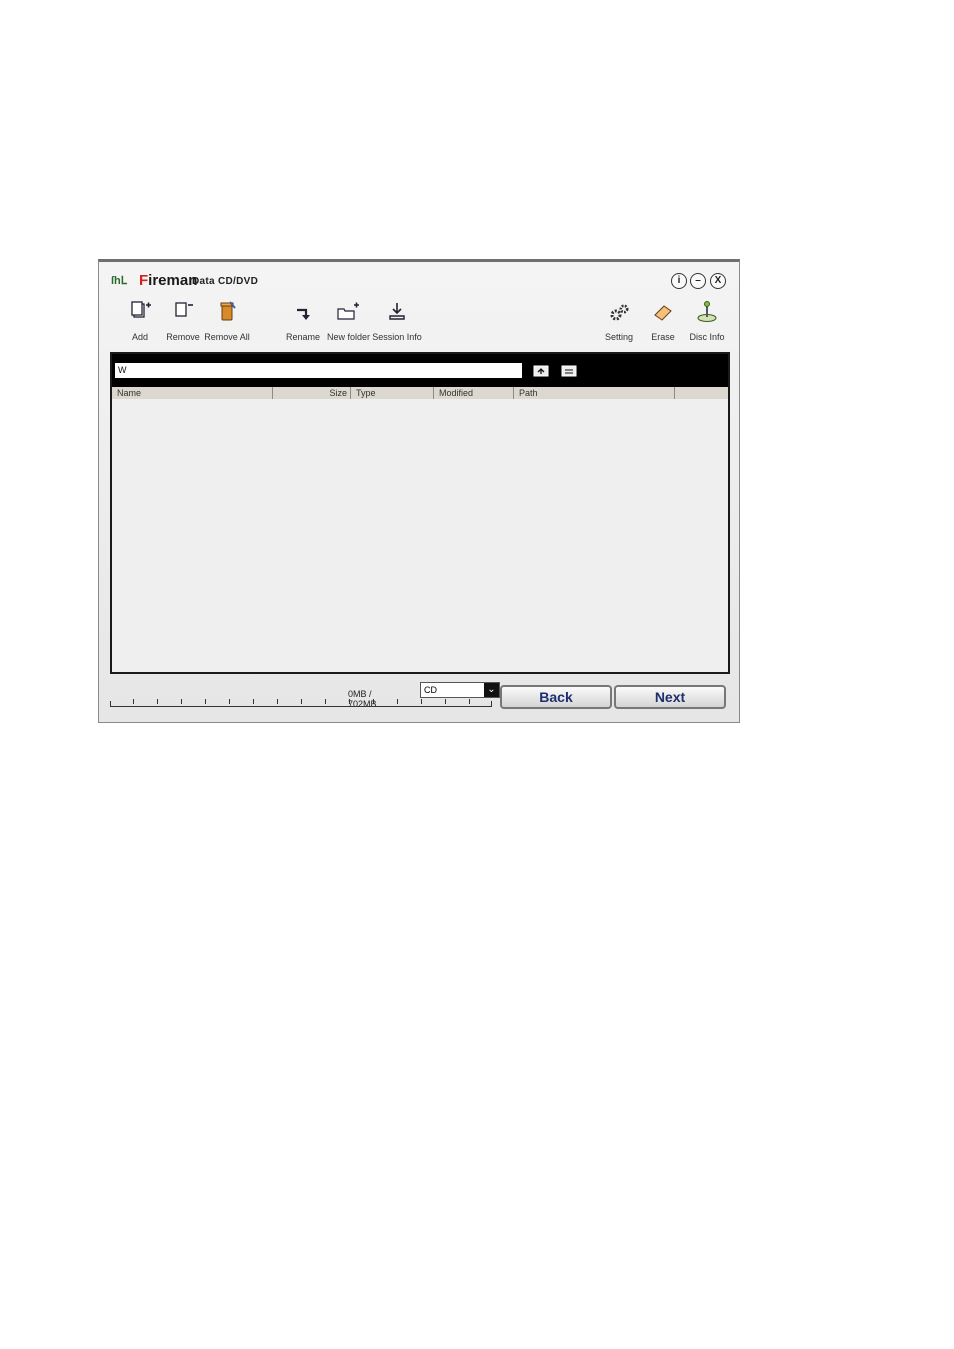 This screenshot has width=954, height=1349. I want to click on setting-button: Setting, so click(619, 321).